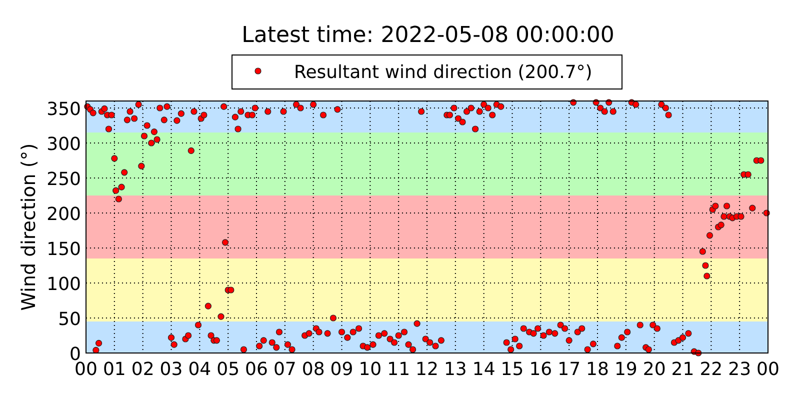 This screenshot has width=800, height=400. I want to click on y-tick-label: 150, so click(63, 249).